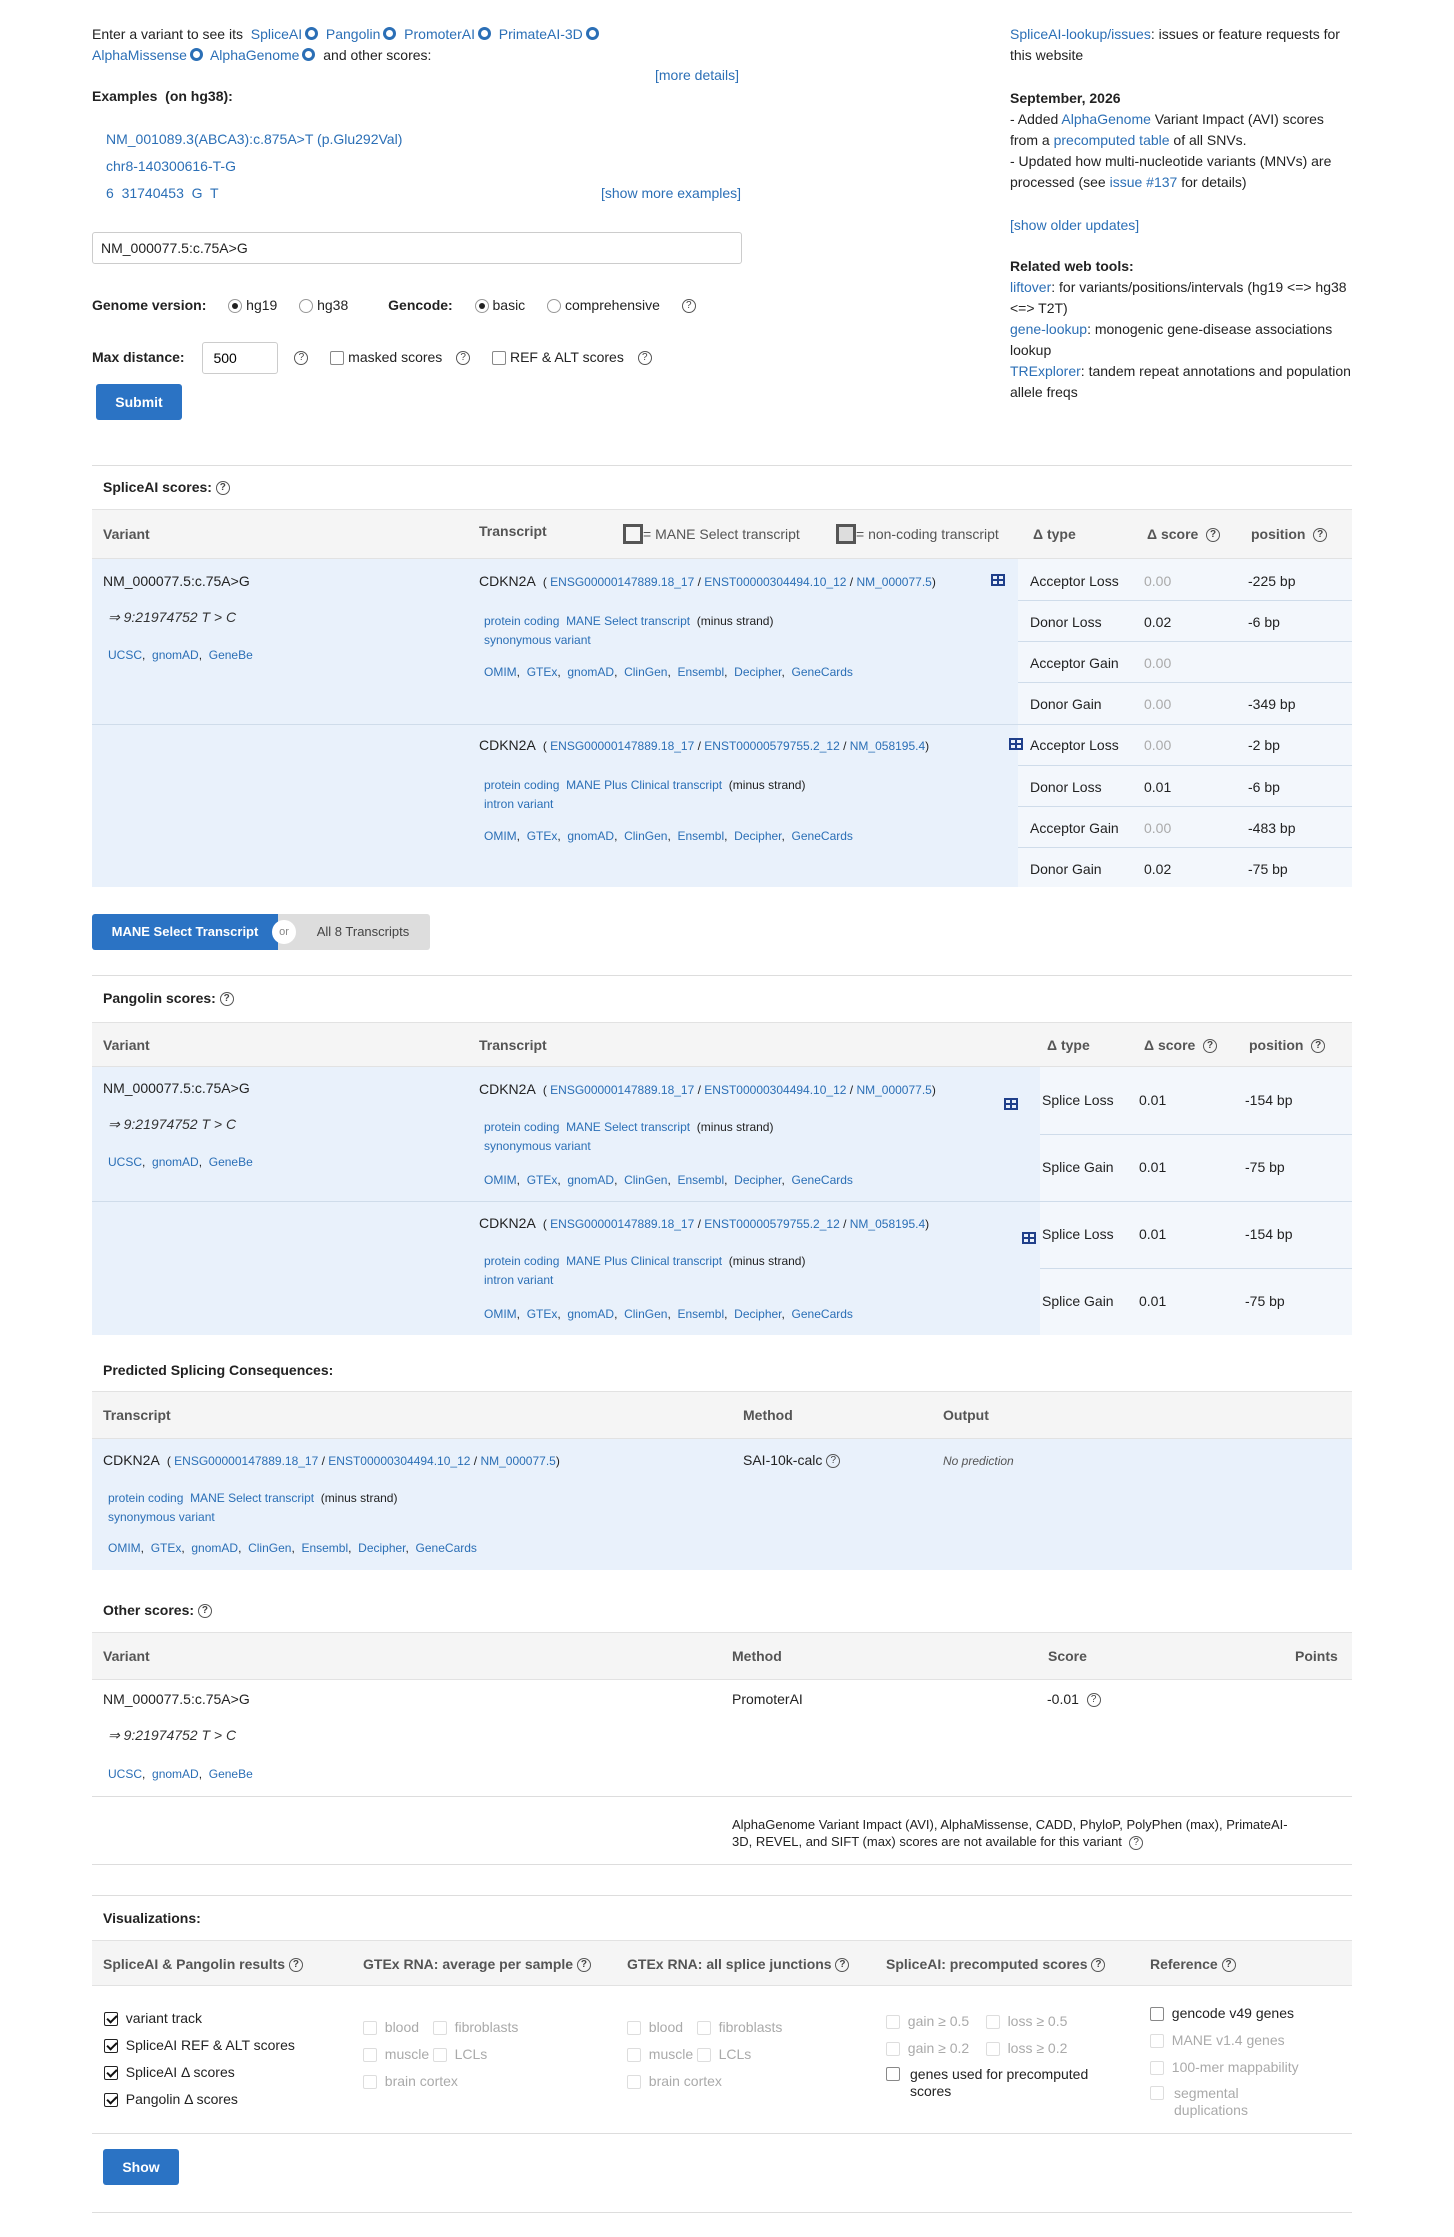  What do you see at coordinates (644, 785) in the screenshot?
I see `mane-plus-label: MANE Plus Clinical transcript` at bounding box center [644, 785].